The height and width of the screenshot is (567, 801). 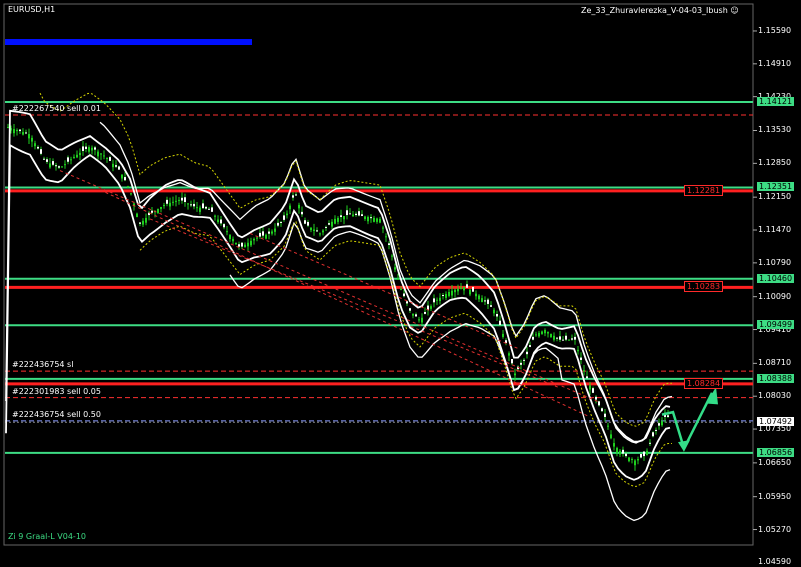 I want to click on level-price-tag: 1.06856, so click(x=776, y=452).